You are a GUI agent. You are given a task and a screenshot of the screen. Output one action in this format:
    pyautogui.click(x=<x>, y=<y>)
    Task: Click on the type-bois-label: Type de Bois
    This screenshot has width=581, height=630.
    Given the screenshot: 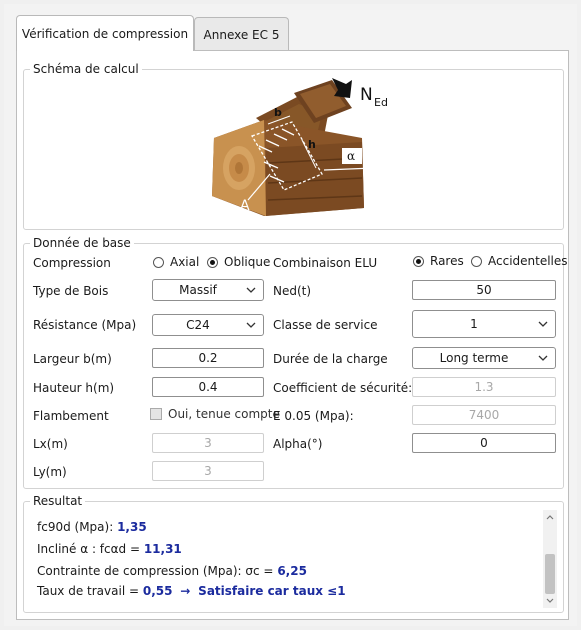 What is the action you would take?
    pyautogui.click(x=71, y=291)
    